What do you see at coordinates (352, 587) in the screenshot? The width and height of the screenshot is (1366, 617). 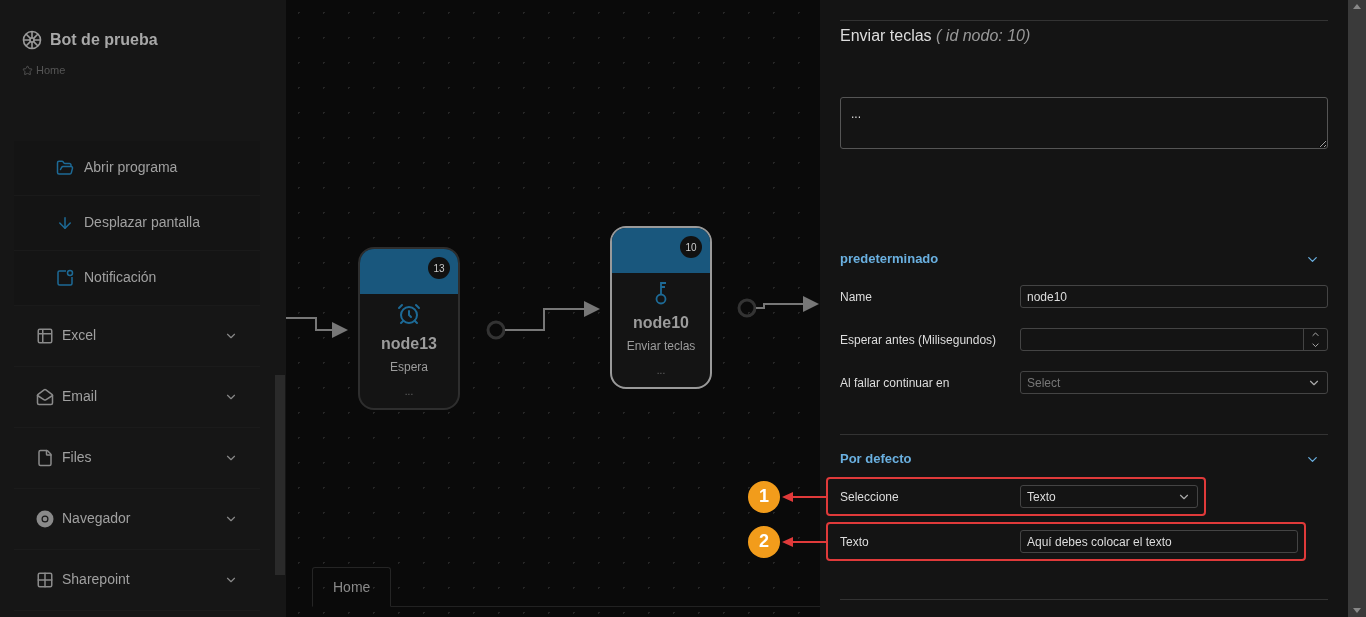 I see `tab: Home` at bounding box center [352, 587].